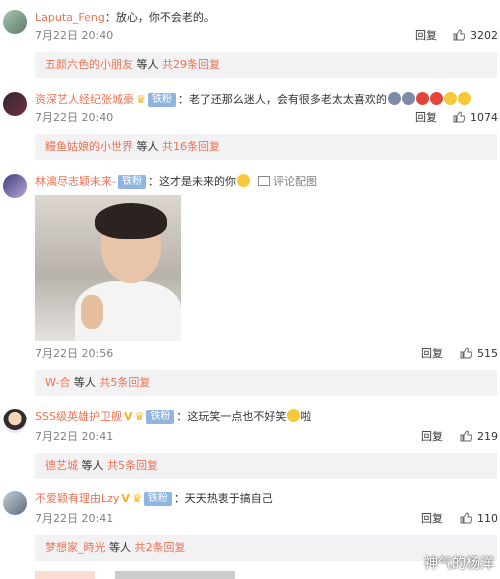 The width and height of the screenshot is (500, 579). I want to click on sub-reply-user: 德艺城, so click(61, 465).